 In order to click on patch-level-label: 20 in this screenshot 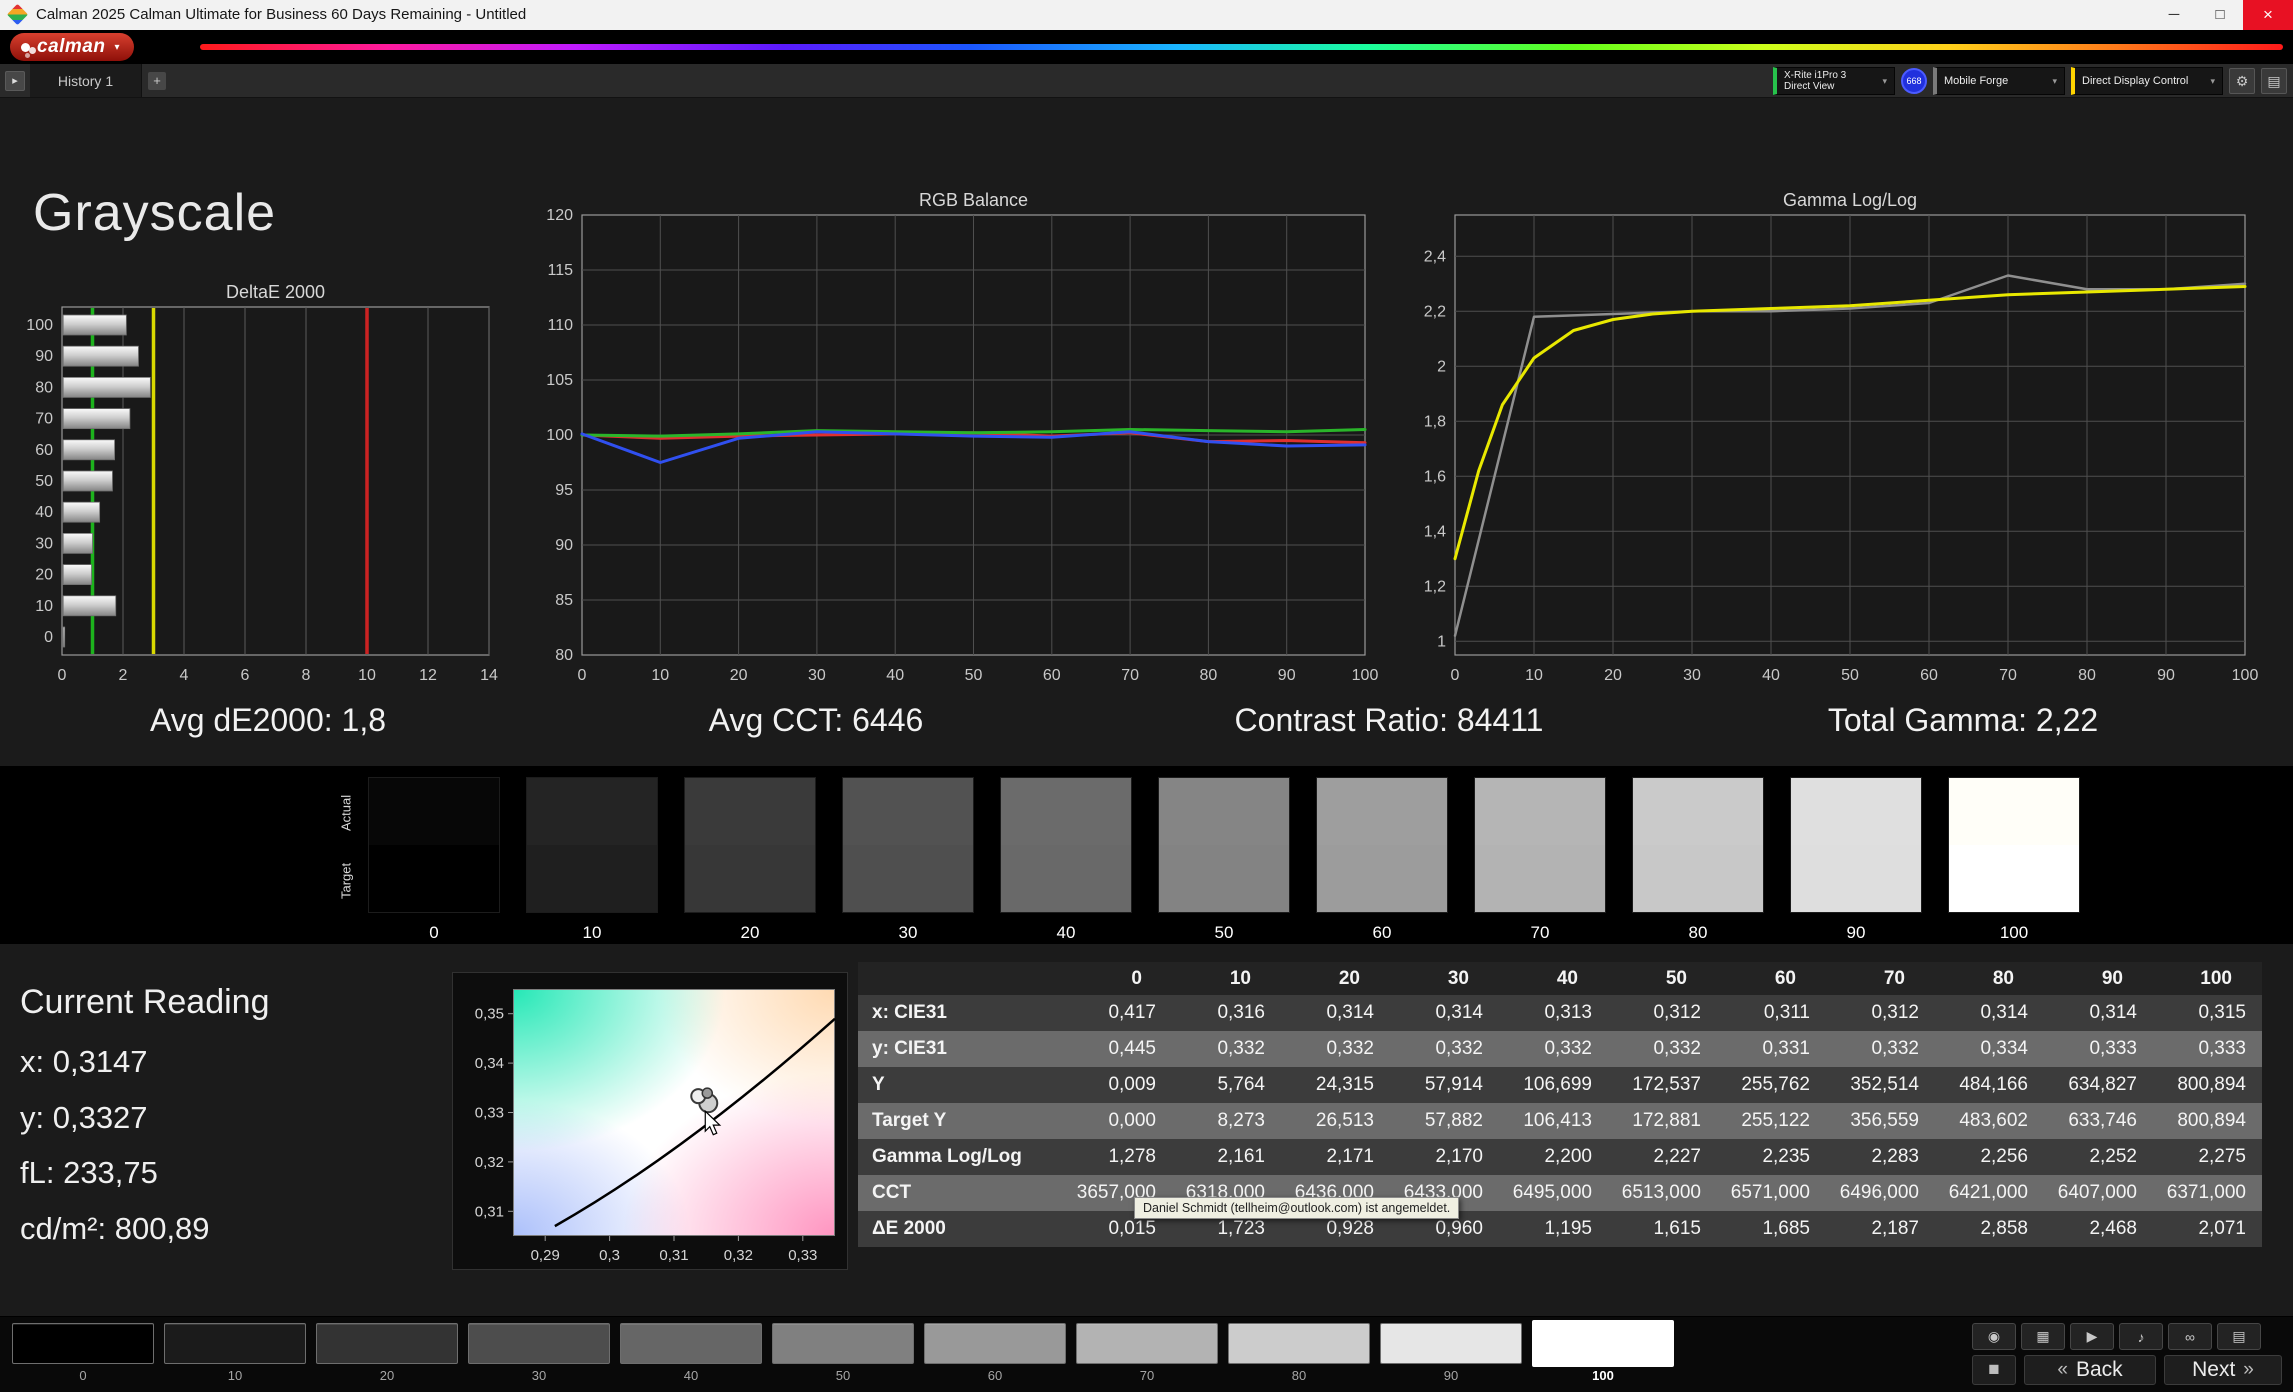, I will do `click(387, 1375)`.